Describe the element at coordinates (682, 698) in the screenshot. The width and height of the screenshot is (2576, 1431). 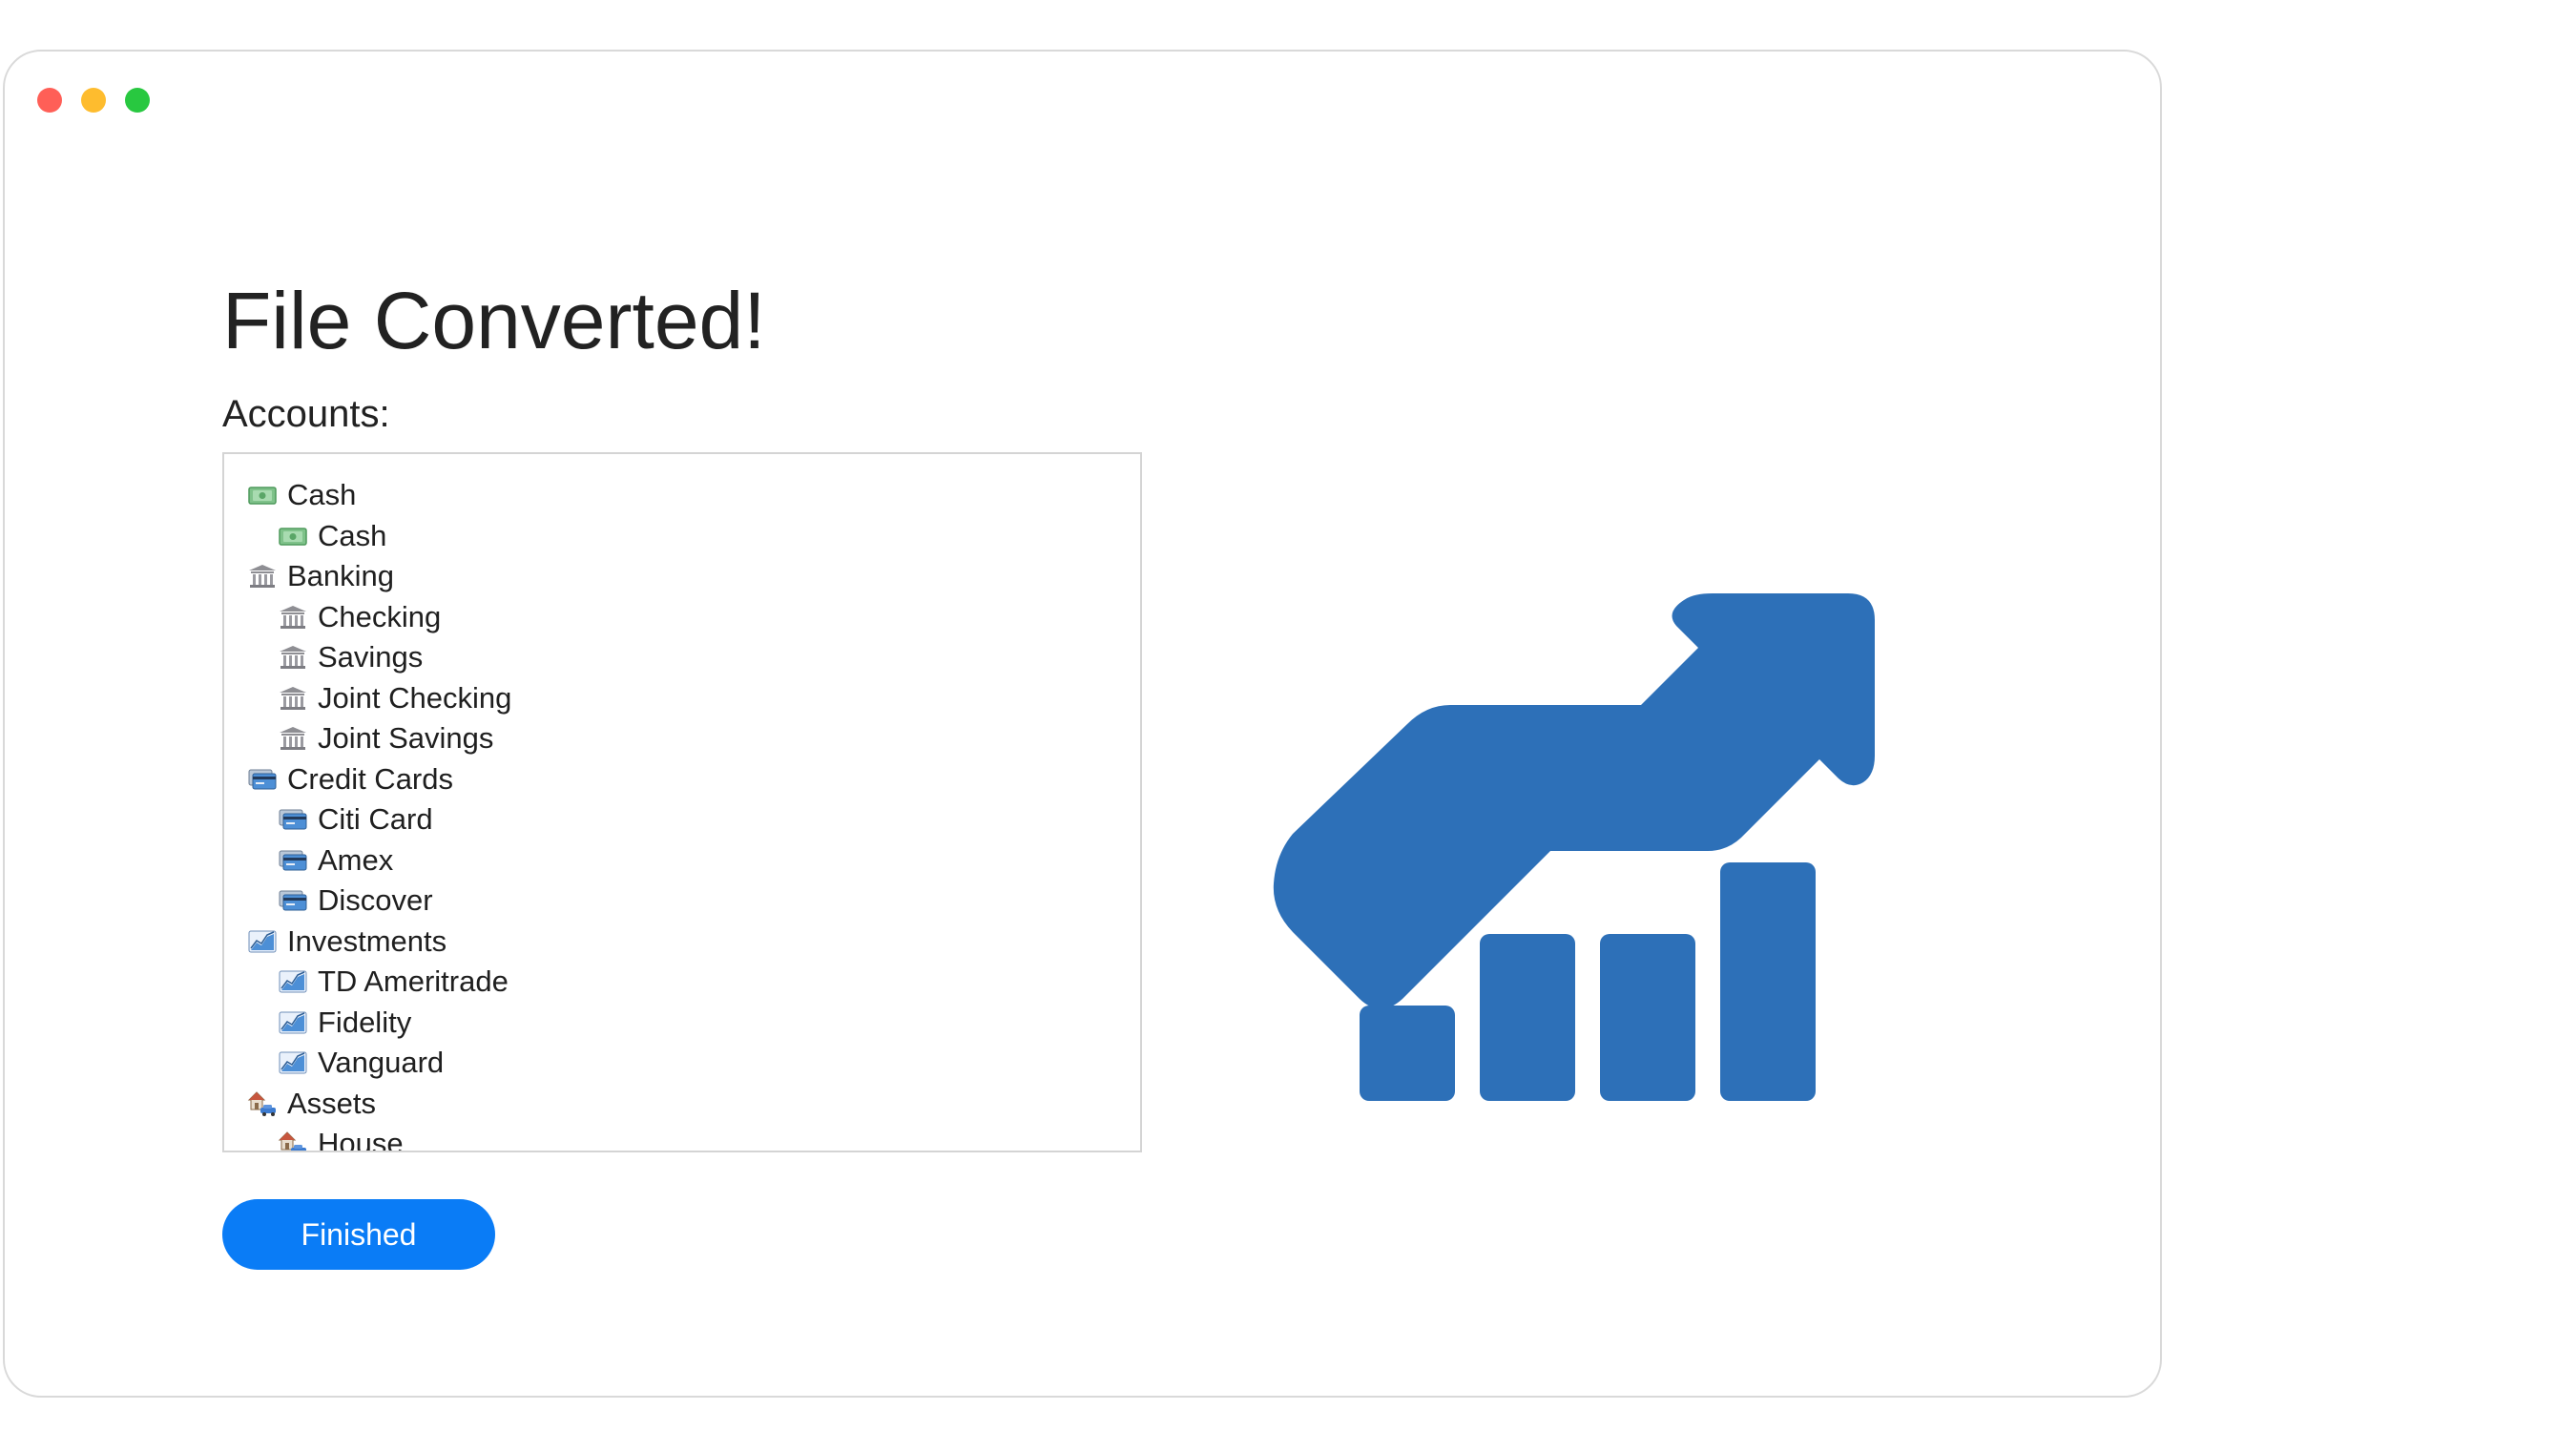
I see `account-item: Joint Checking` at that location.